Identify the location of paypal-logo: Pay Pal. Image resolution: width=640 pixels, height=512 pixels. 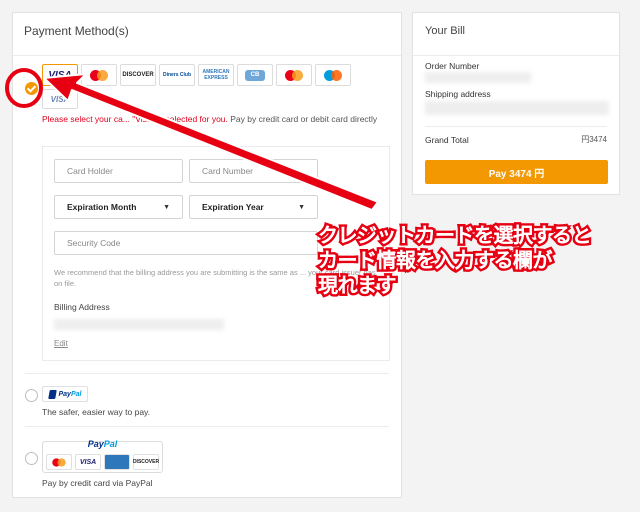
(65, 394).